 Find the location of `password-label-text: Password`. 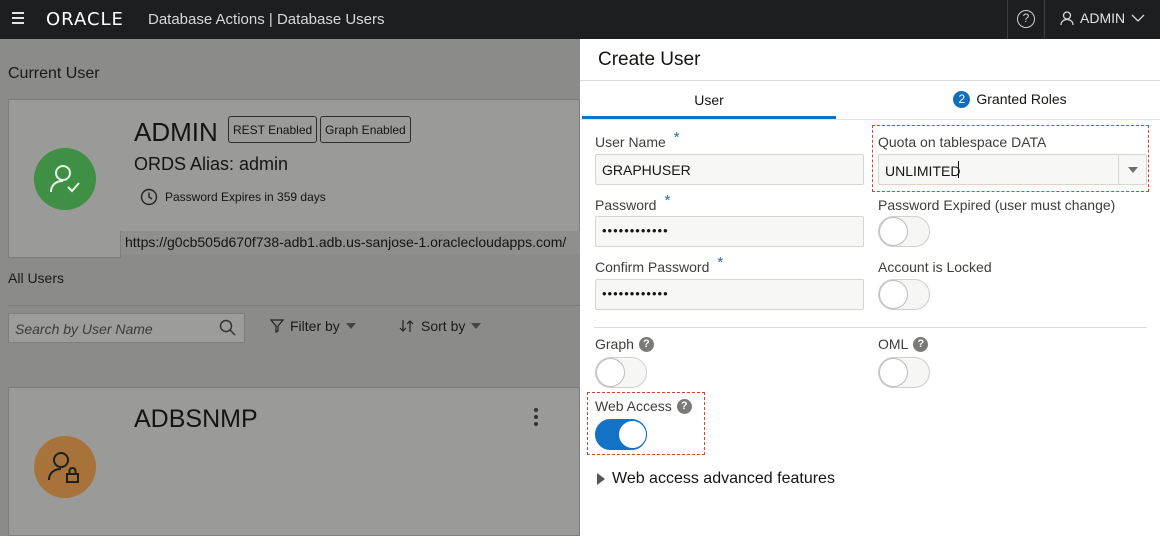

password-label-text: Password is located at coordinates (626, 204).